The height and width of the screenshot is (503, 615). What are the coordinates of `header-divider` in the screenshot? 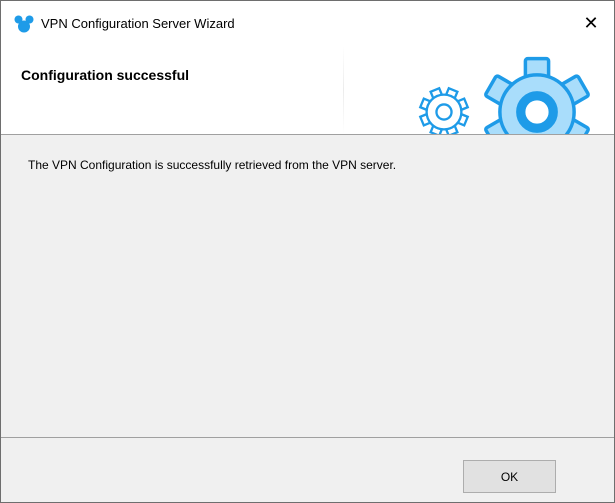 It's located at (343, 90).